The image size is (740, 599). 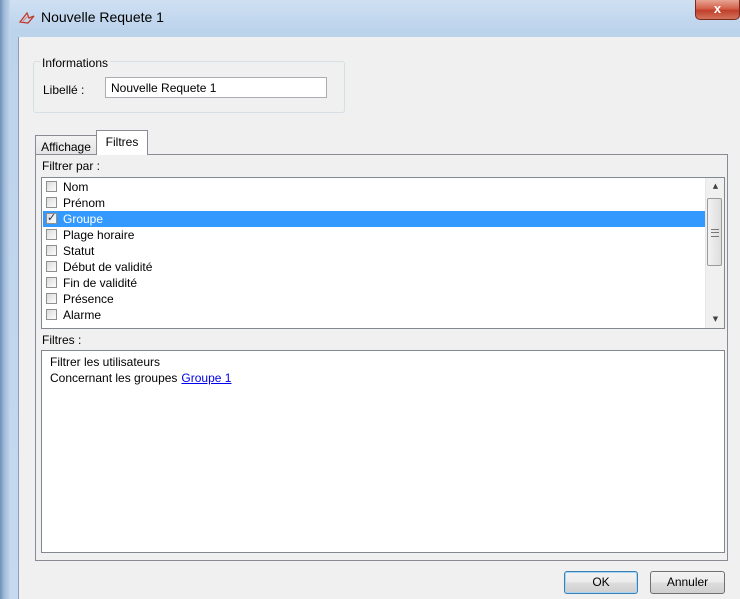 What do you see at coordinates (75, 63) in the screenshot?
I see `informations-legend: Informations` at bounding box center [75, 63].